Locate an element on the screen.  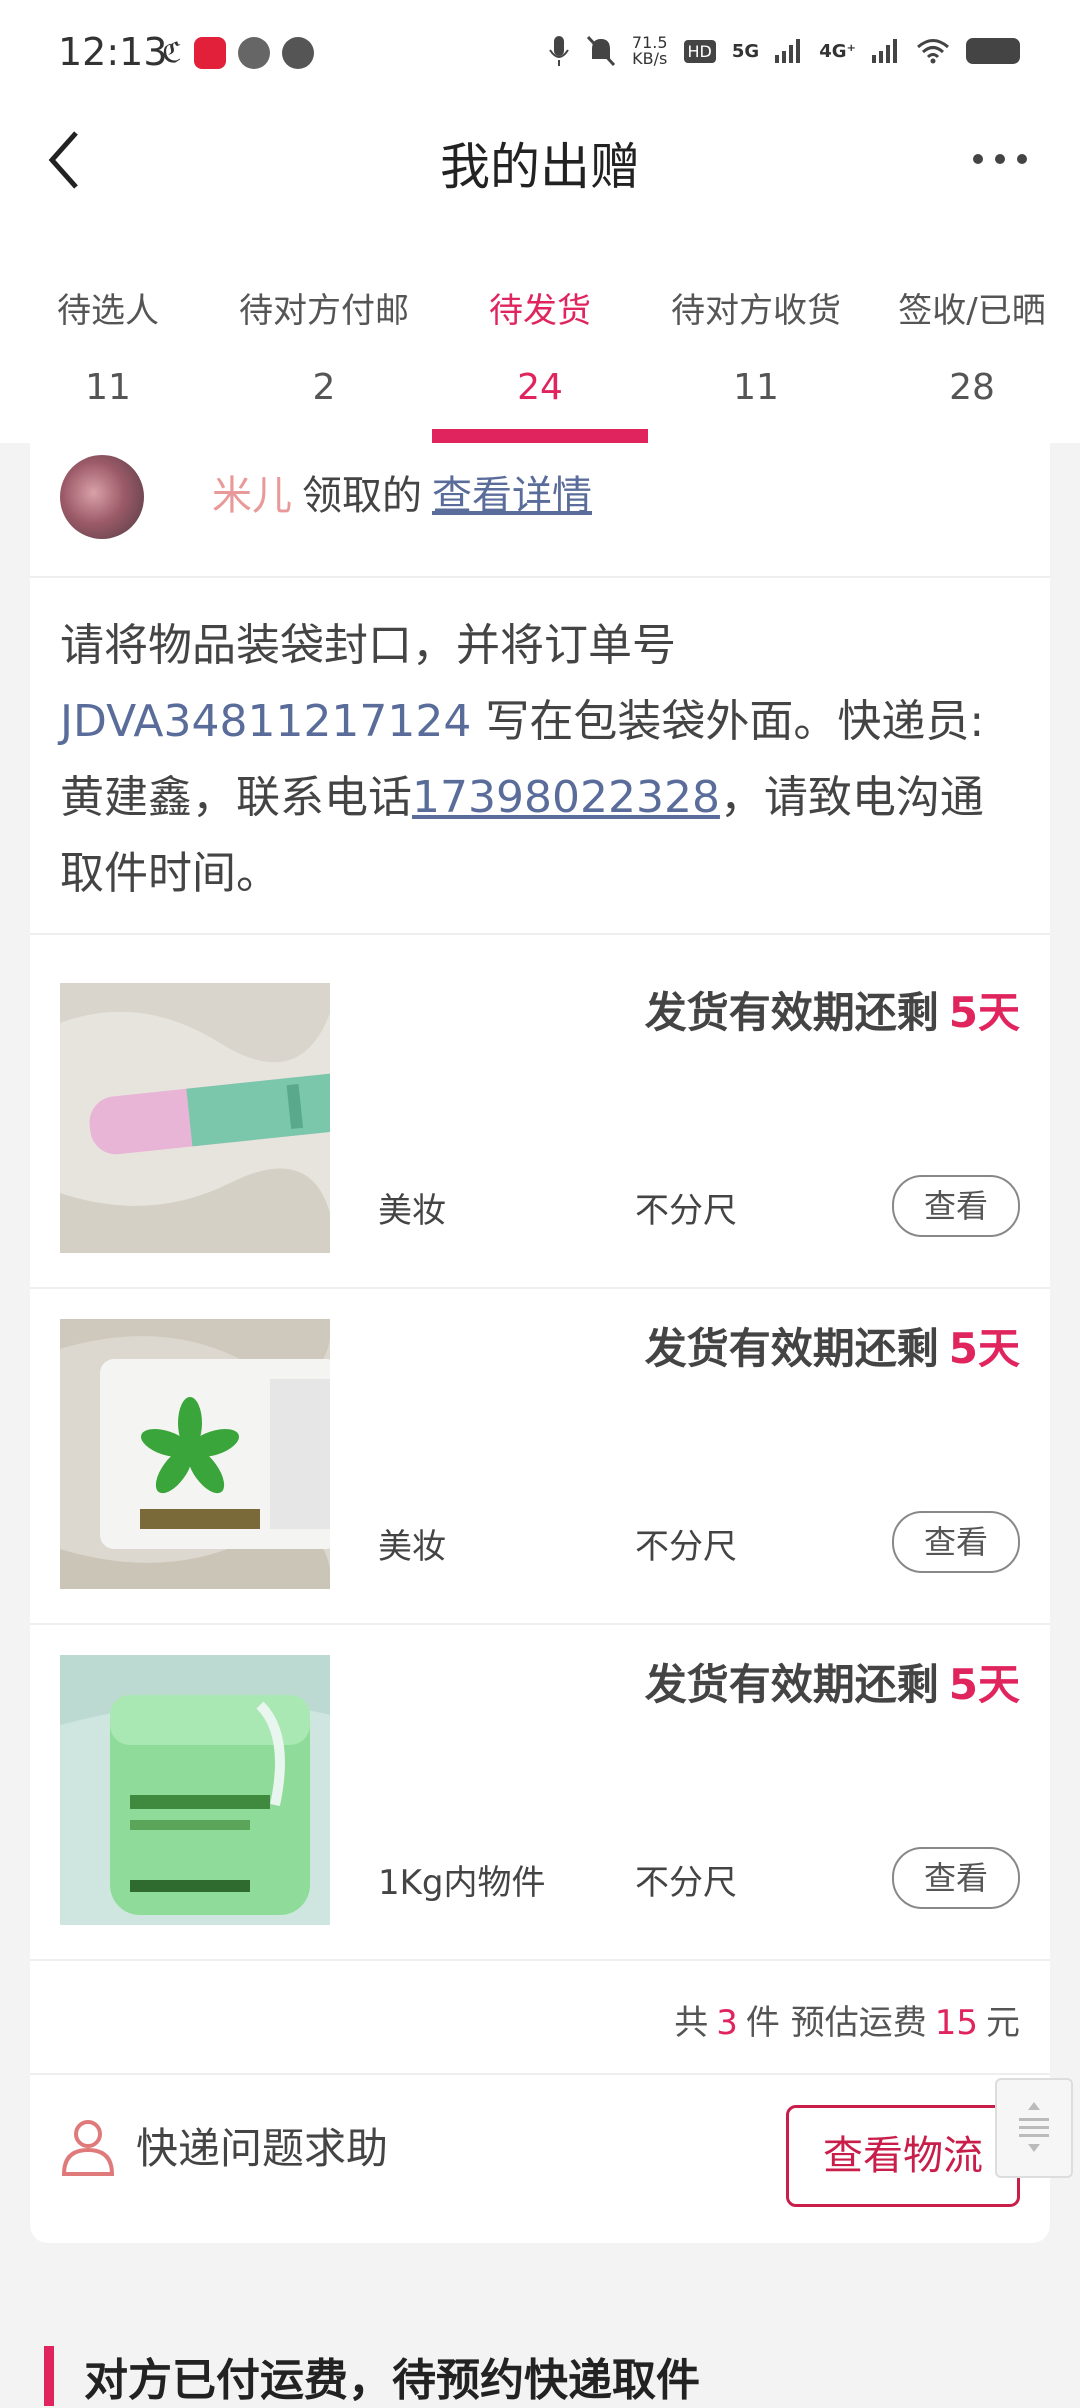
receiver-row: 米儿 领取的 查看详情 is located at coordinates (540, 510).